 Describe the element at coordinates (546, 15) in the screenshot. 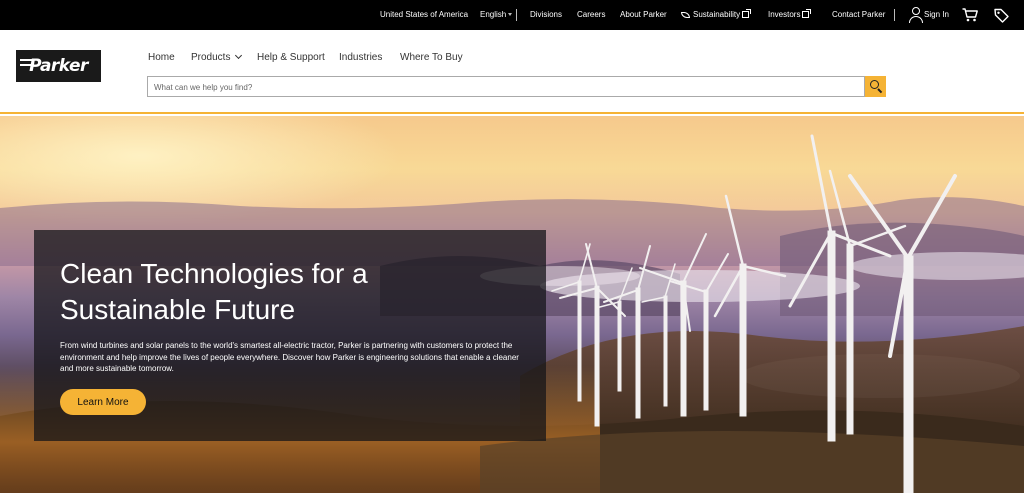

I see `divisions-link: Divisions` at that location.